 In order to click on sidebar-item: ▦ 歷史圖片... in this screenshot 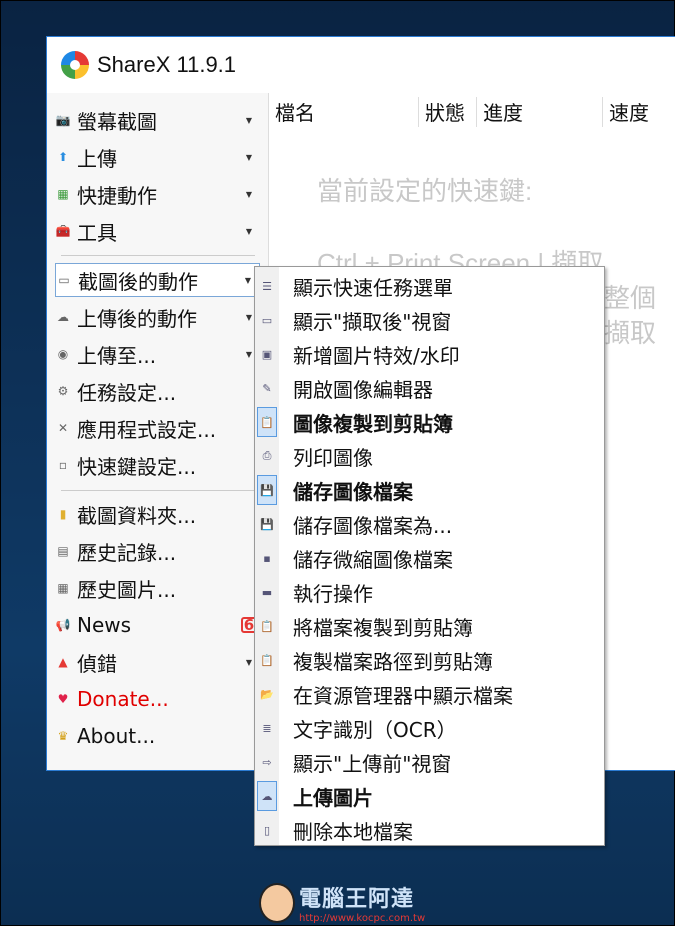, I will do `click(157, 588)`.